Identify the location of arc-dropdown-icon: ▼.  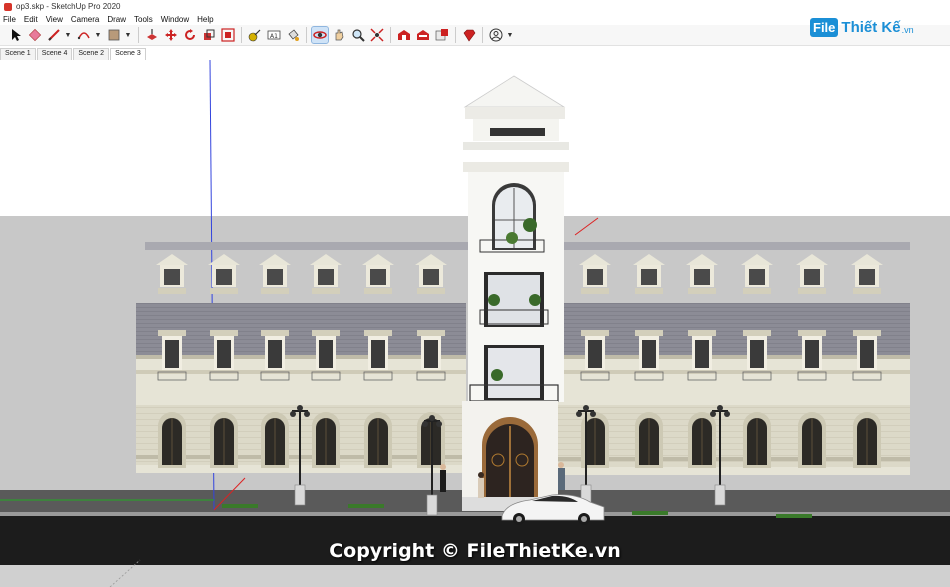
(98, 35).